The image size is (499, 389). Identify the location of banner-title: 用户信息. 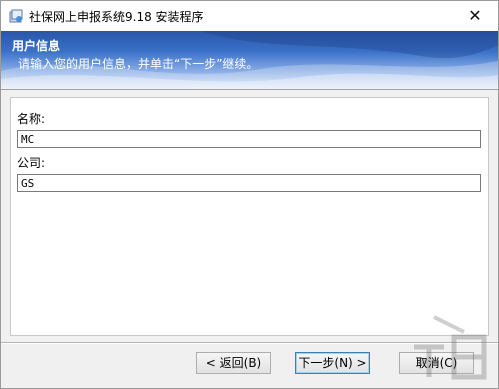
(36, 46).